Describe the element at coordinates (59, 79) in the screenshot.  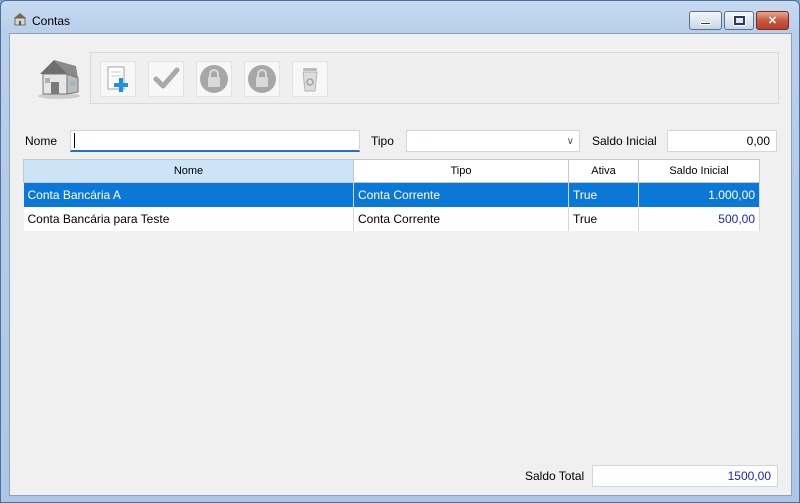
I see `house-icon` at that location.